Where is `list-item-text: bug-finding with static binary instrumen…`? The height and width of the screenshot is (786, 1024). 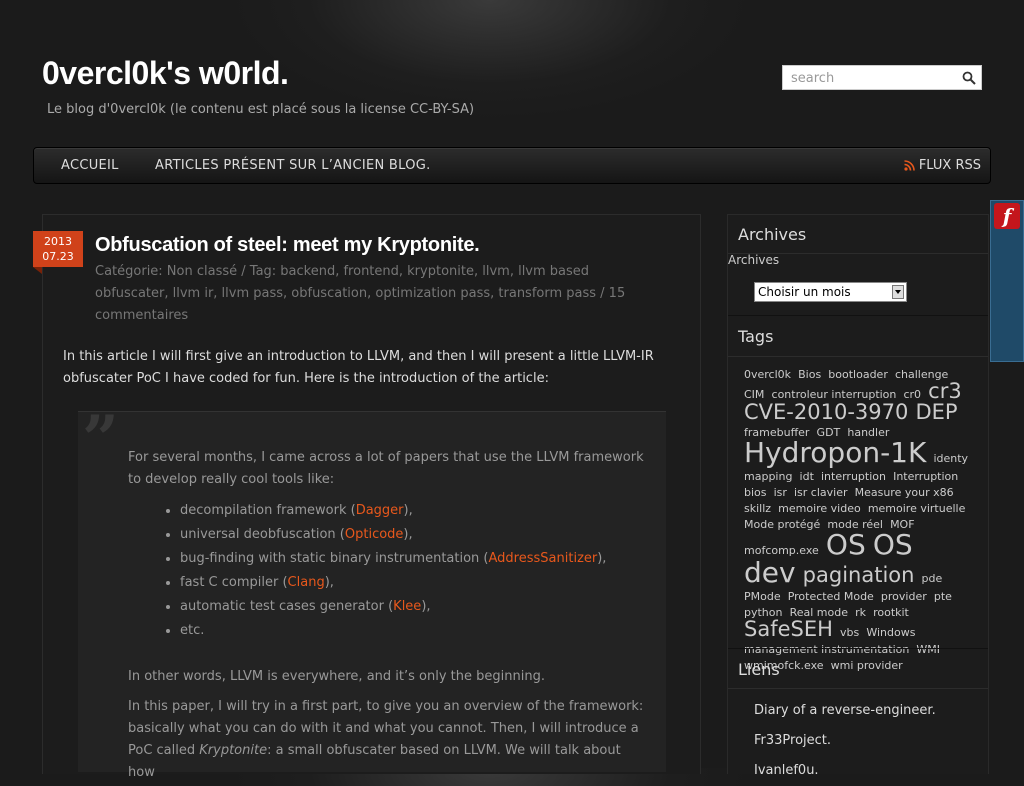
list-item-text: bug-finding with static binary instrumen… is located at coordinates (334, 558).